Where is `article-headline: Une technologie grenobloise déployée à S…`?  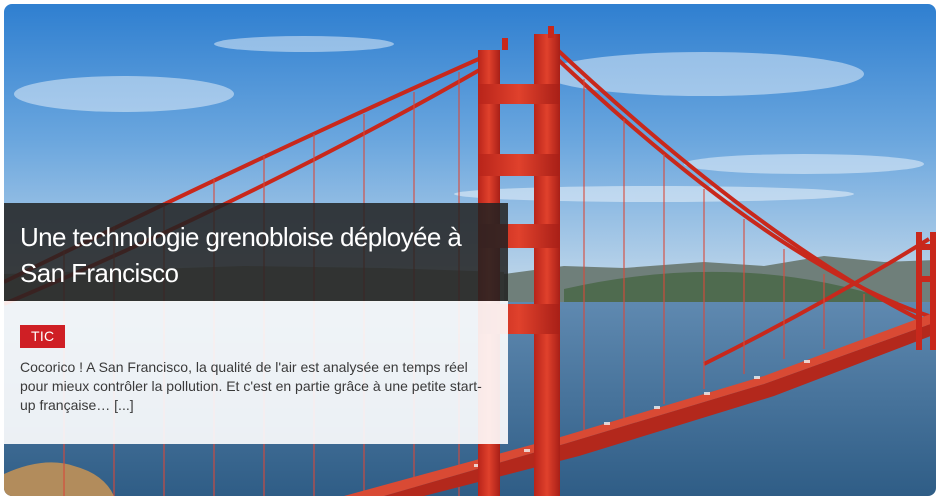 article-headline: Une technologie grenobloise déployée à S… is located at coordinates (256, 255).